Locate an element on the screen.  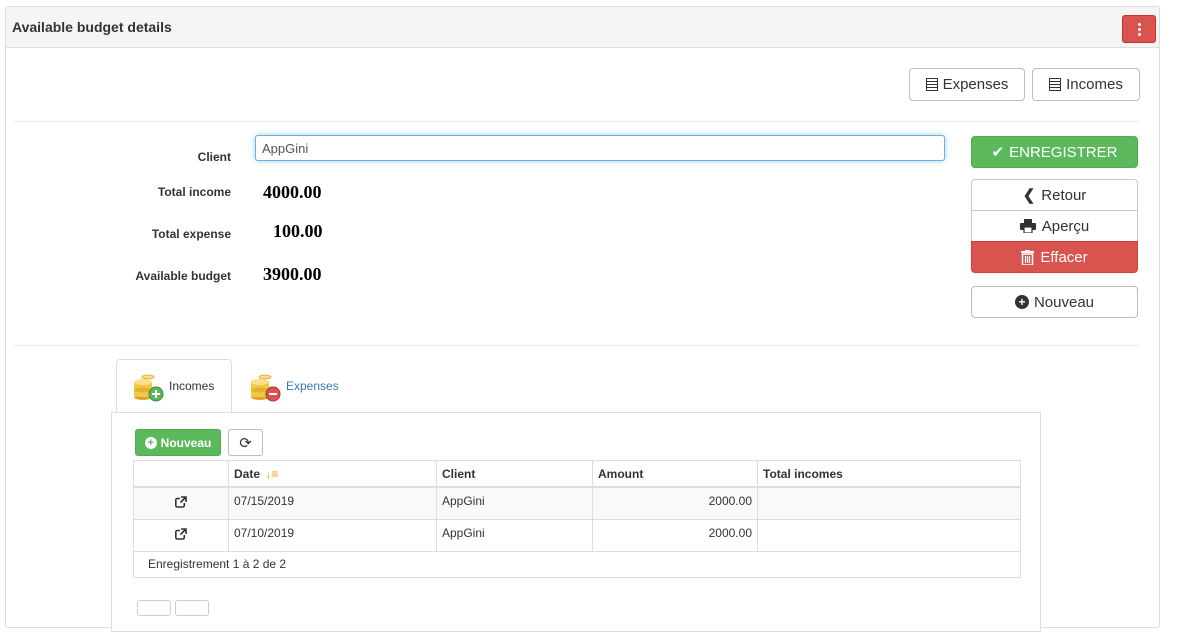
tab-incomes-label: Incomes is located at coordinates (192, 386).